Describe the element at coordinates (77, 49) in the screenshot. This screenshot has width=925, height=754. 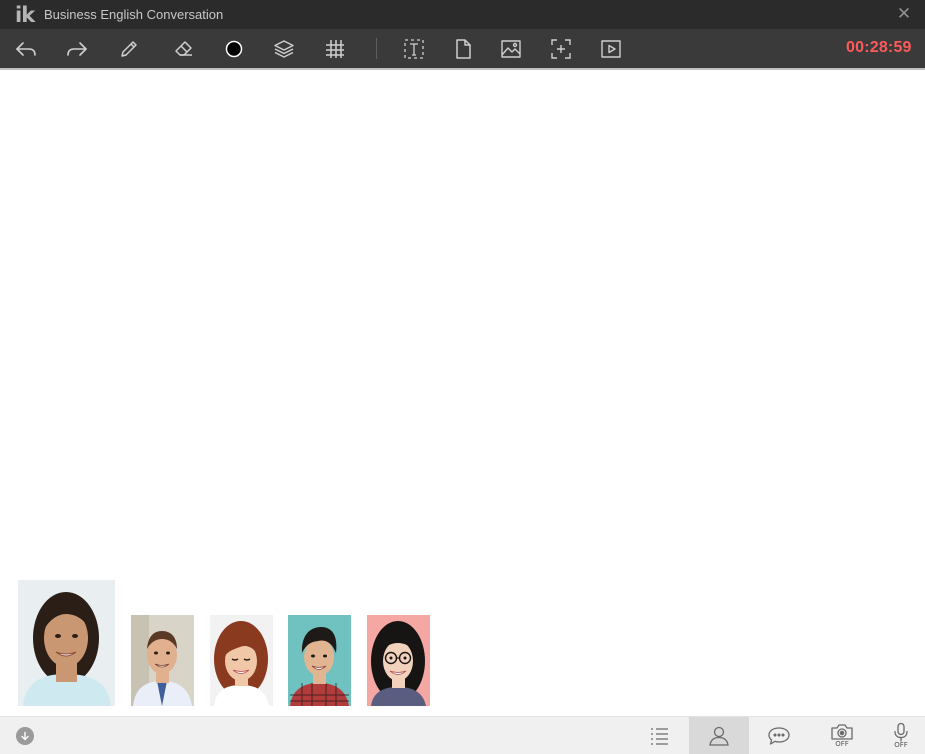
I see `redo-icon` at that location.